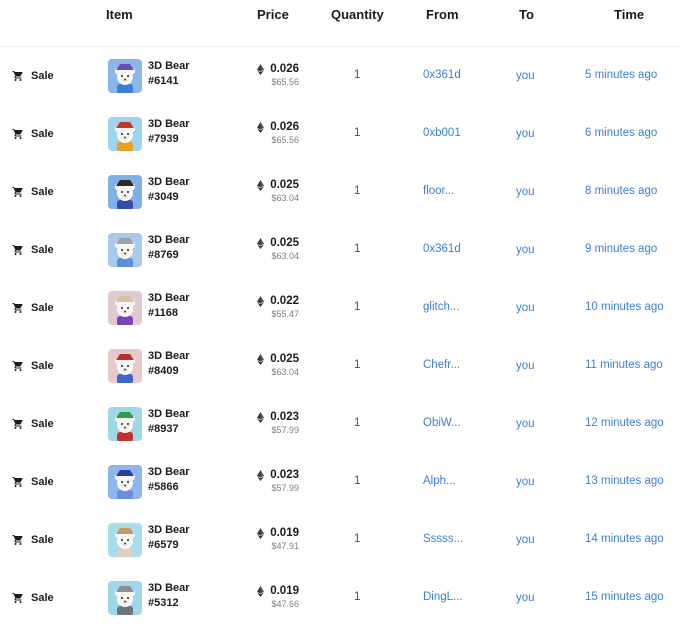  I want to click on price-eth-value: 0.026, so click(284, 127).